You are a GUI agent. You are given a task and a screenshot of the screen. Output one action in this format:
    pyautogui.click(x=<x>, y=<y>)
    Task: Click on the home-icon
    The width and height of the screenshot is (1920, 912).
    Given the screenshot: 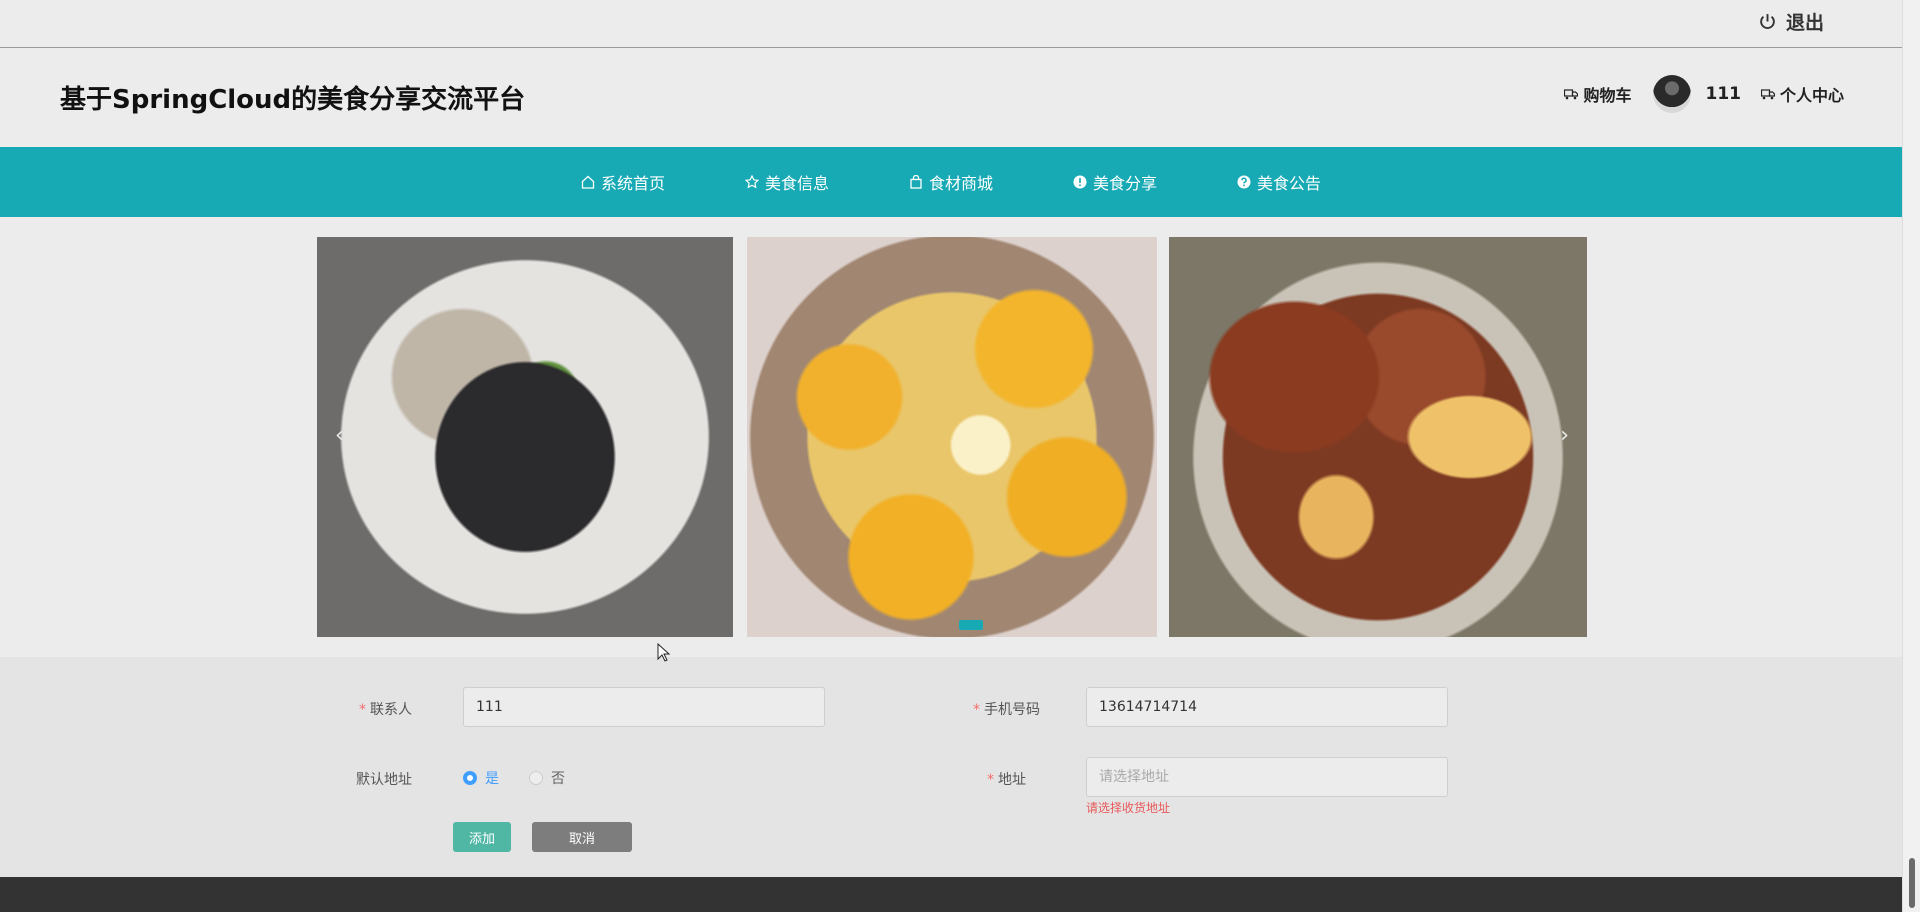 What is the action you would take?
    pyautogui.click(x=588, y=182)
    